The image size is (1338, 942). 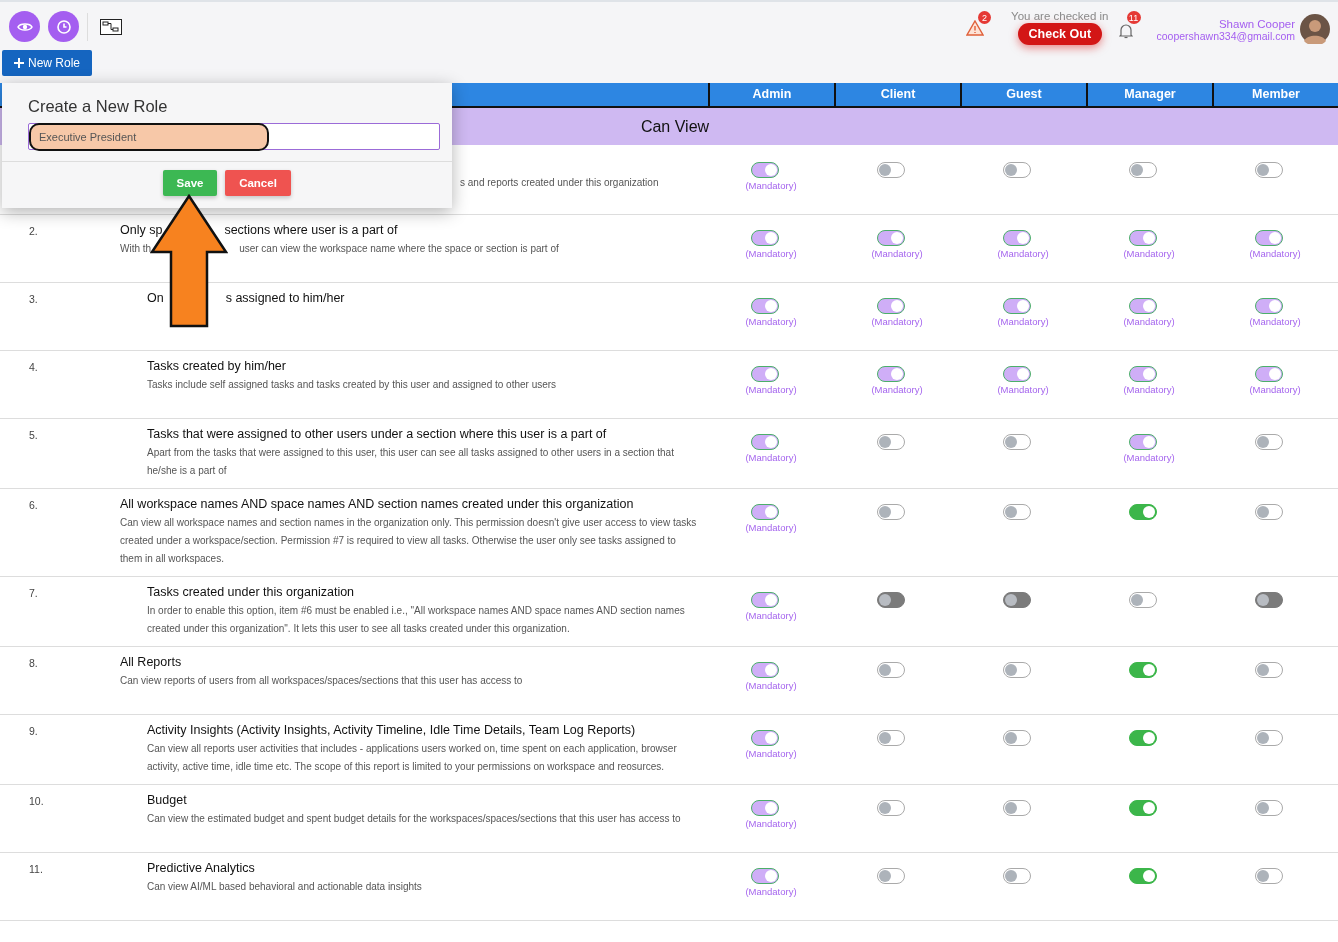 What do you see at coordinates (392, 730) in the screenshot?
I see `permission-title: Activity Insights (Activity Insights, Activity Timeline, Idle Time Details, Team Log Reports)` at bounding box center [392, 730].